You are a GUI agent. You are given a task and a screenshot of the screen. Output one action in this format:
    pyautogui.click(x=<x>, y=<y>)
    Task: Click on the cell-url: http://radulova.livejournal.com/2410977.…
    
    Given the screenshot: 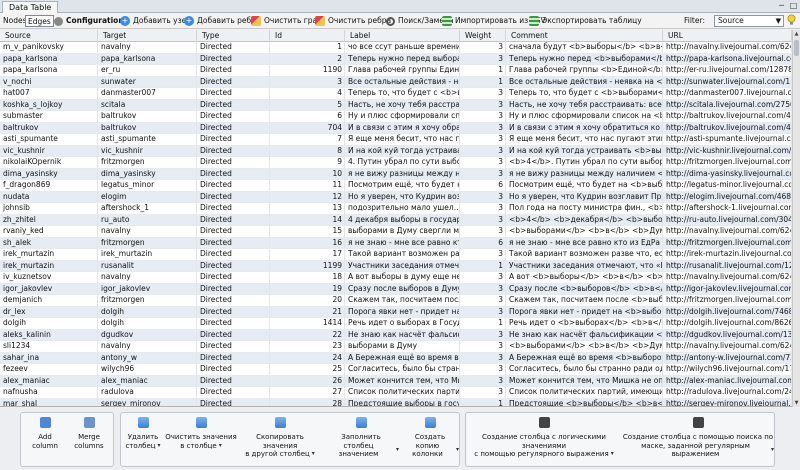 What is the action you would take?
    pyautogui.click(x=727, y=392)
    